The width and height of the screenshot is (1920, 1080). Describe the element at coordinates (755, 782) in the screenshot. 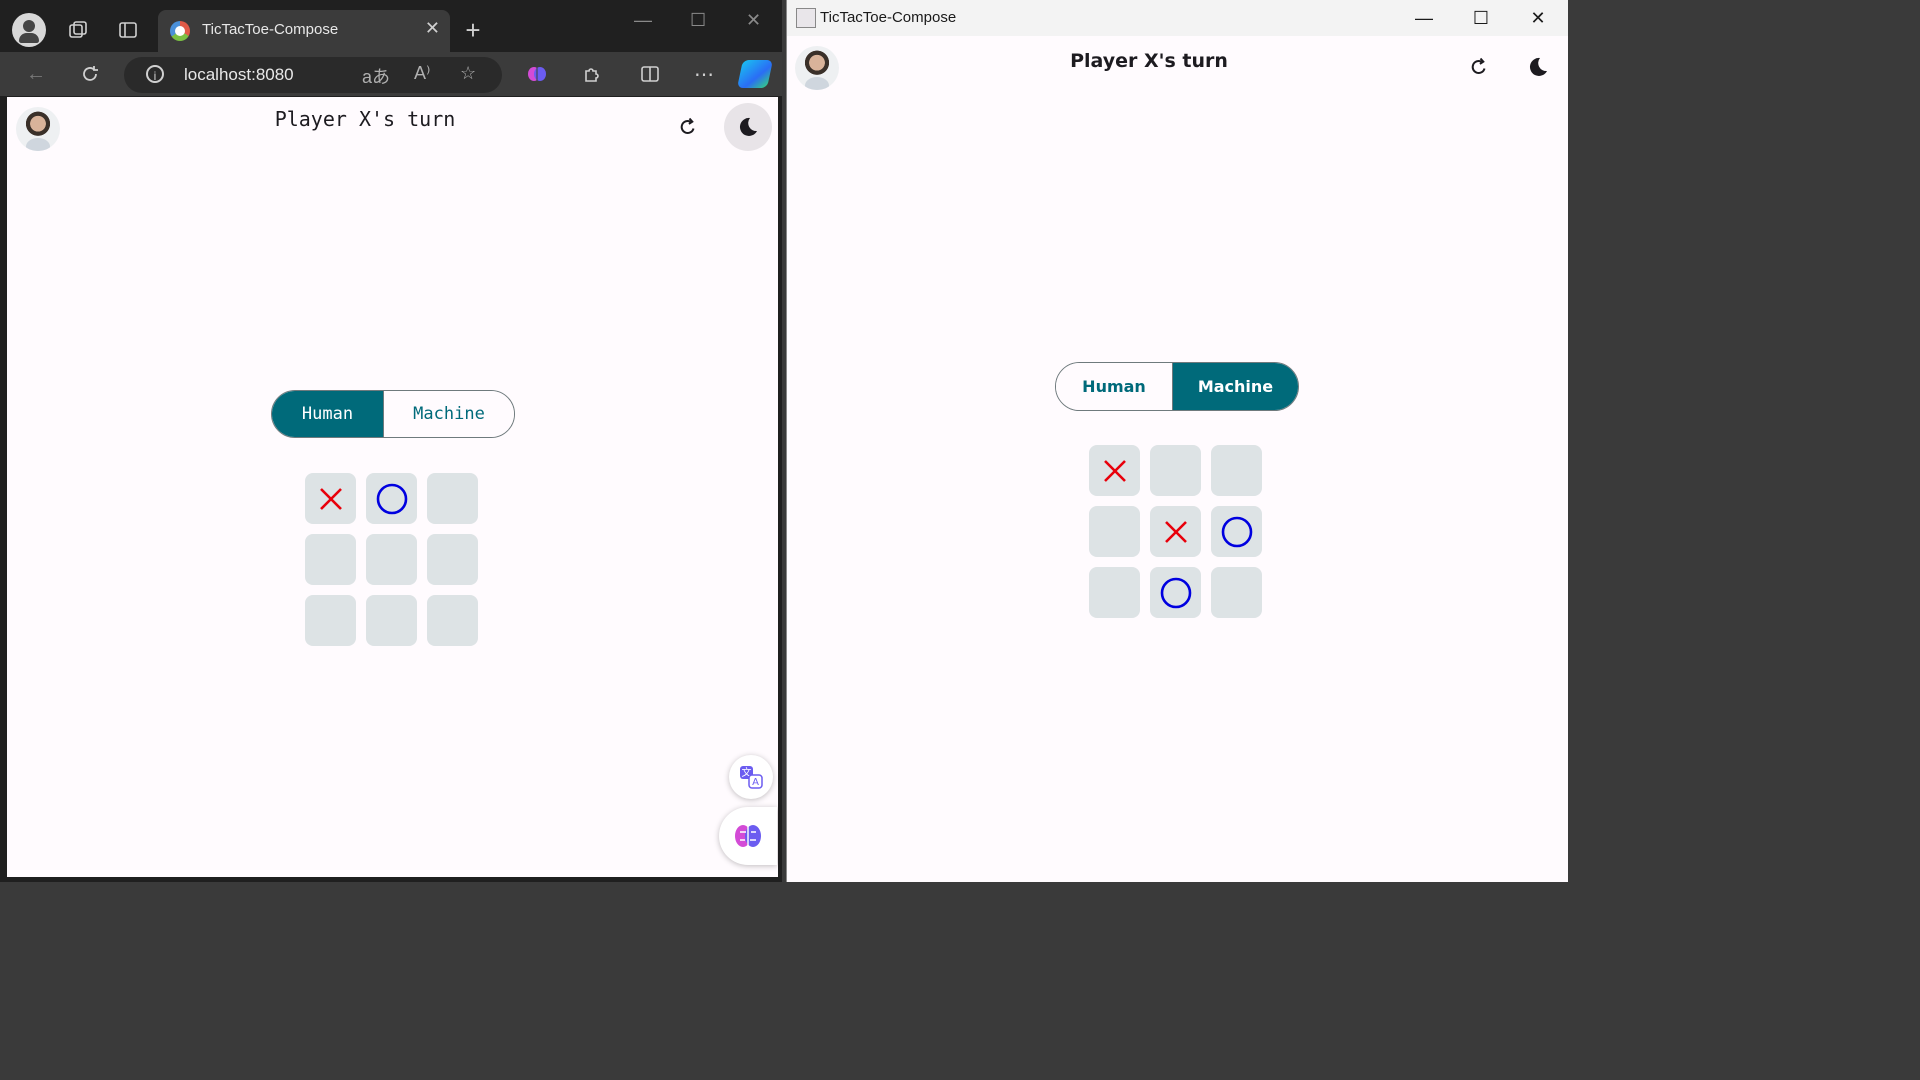

I see `svg-text: A` at that location.